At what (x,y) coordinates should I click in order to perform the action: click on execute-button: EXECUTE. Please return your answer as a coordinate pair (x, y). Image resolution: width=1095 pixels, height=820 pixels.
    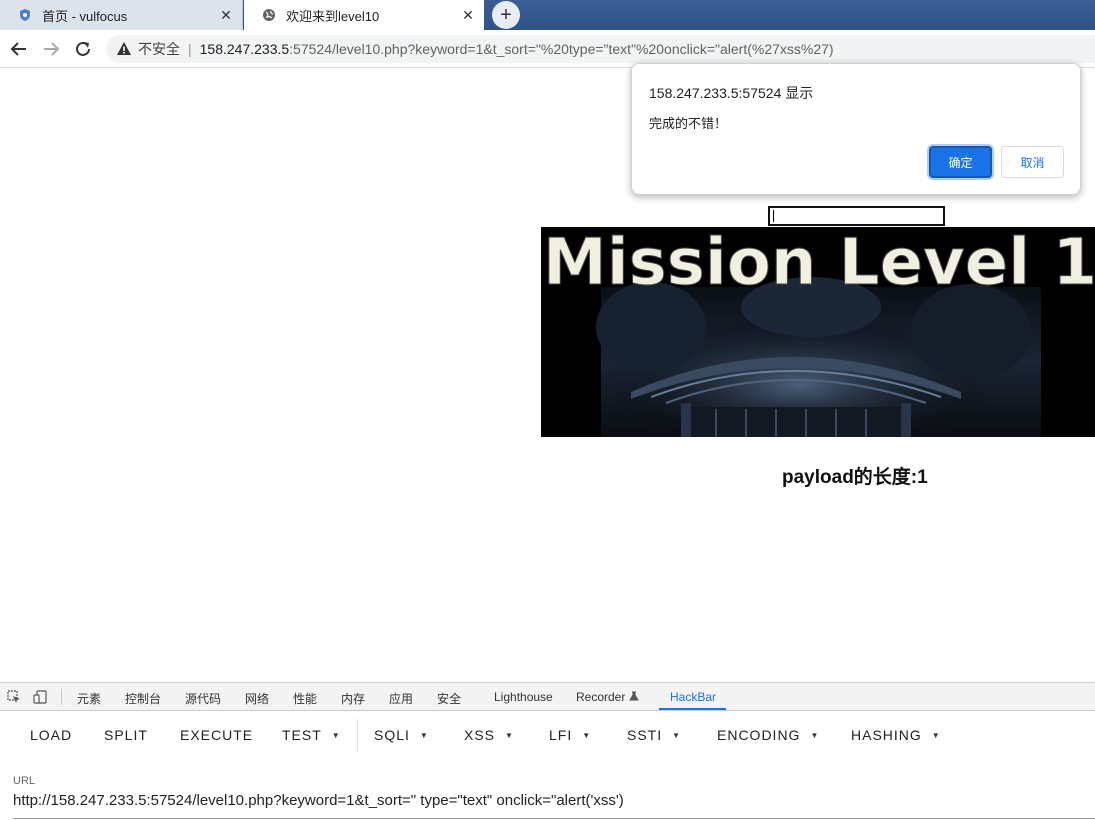
    Looking at the image, I should click on (216, 735).